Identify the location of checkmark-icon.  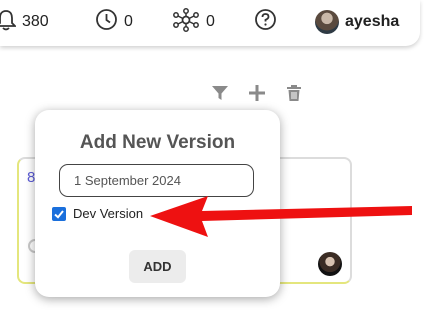
(59, 214).